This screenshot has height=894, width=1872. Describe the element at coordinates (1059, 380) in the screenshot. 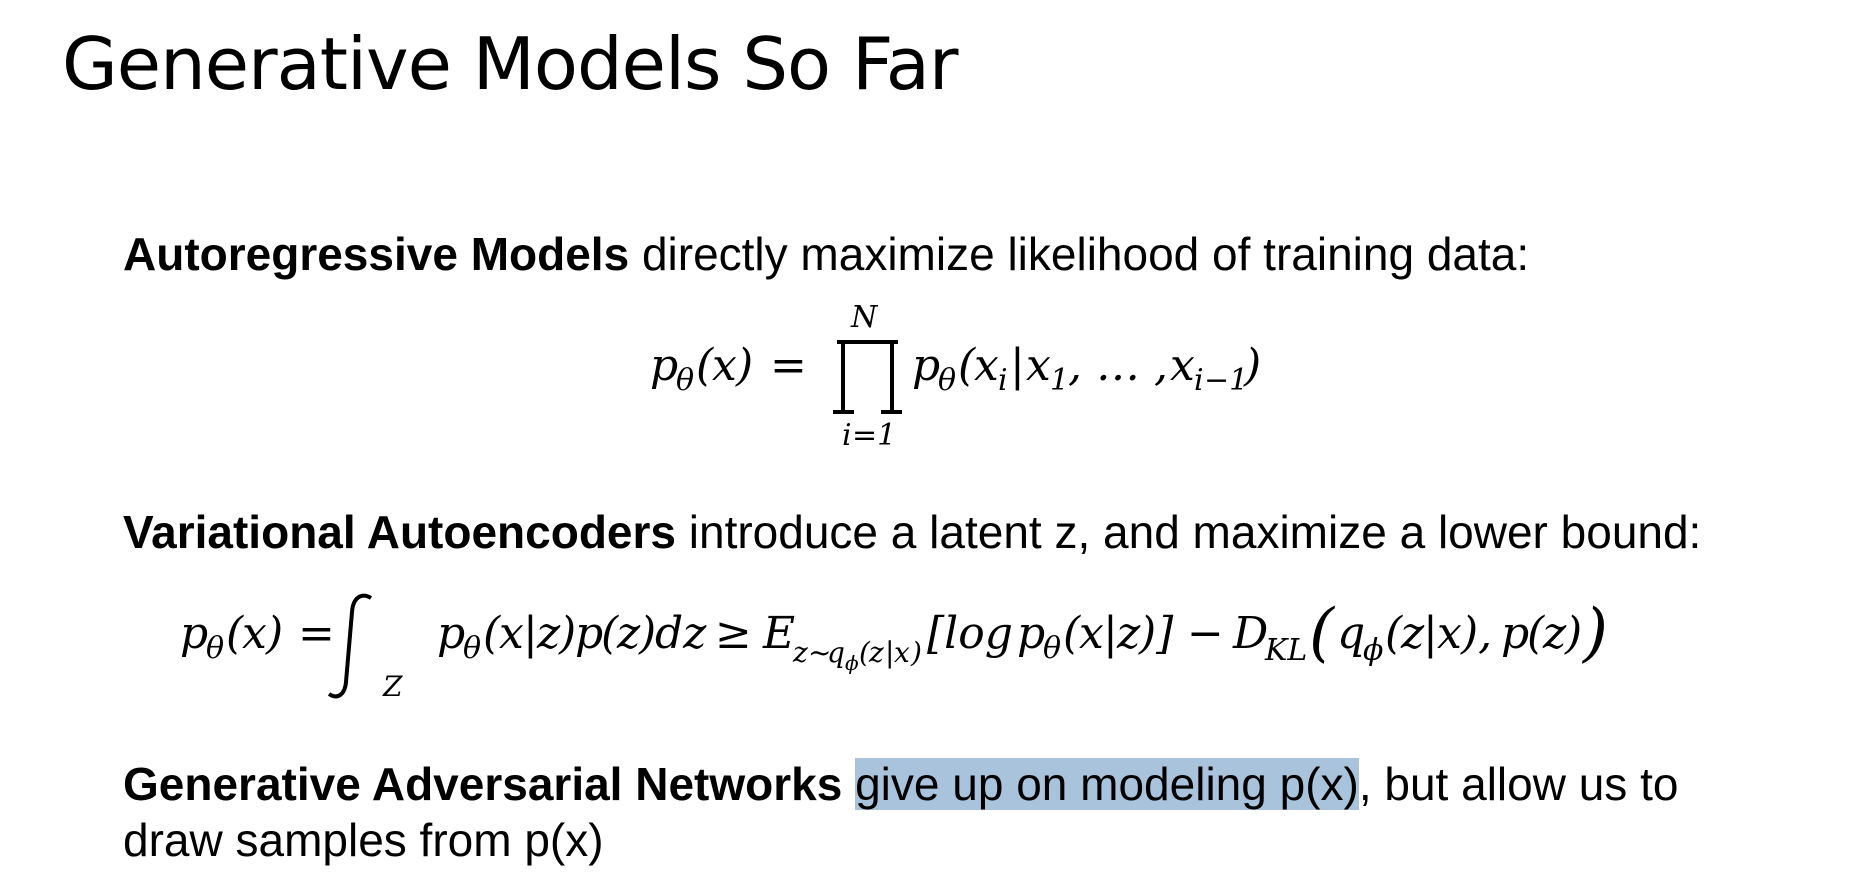

I see `svg-text: 1` at that location.